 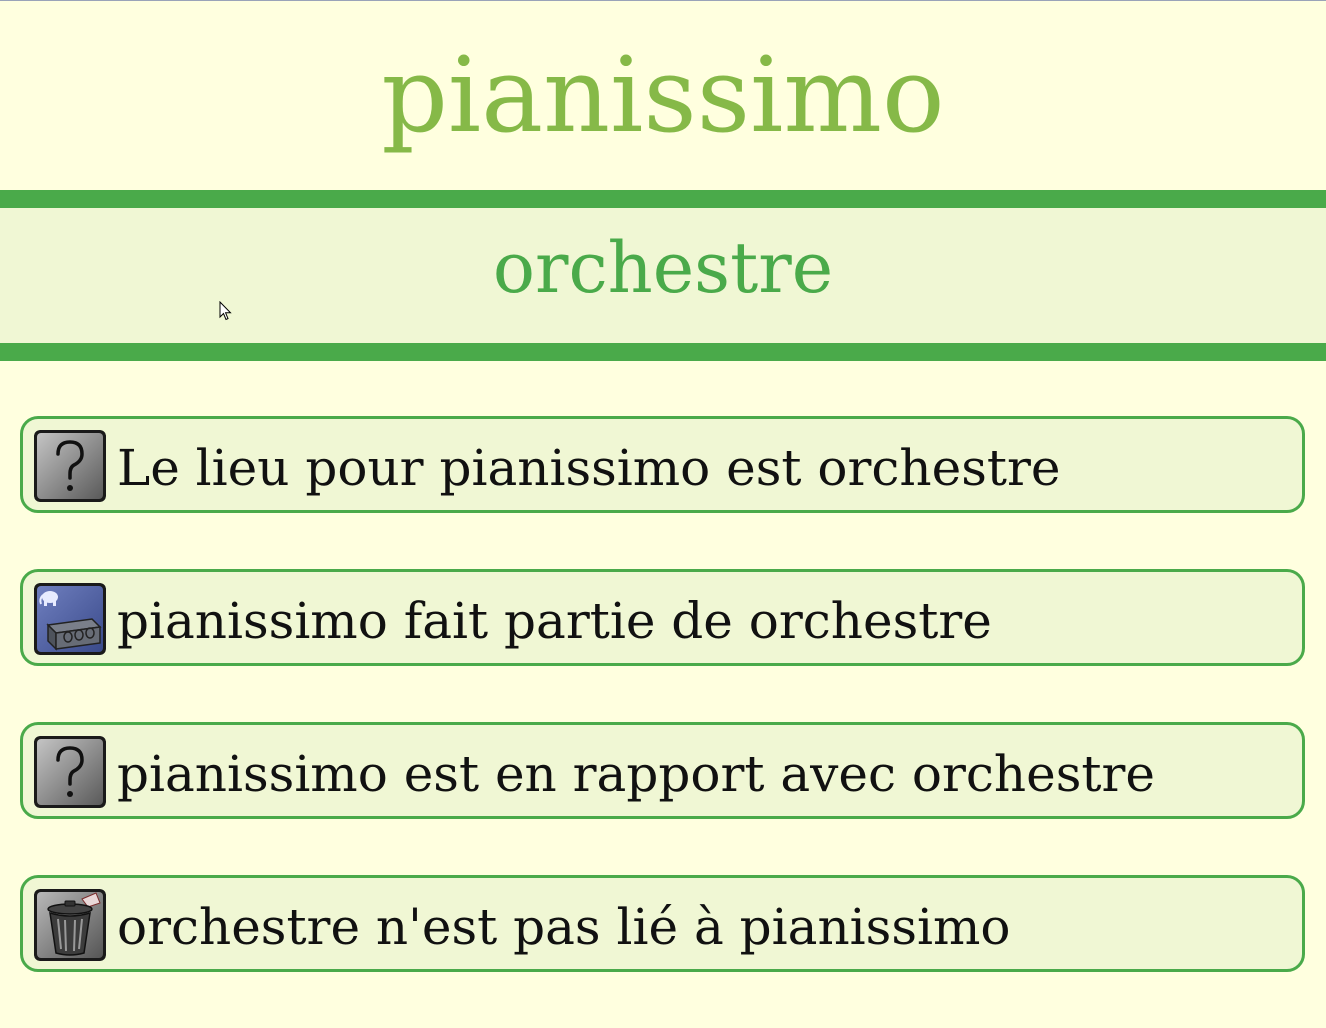 I want to click on mouse-pointer-icon, so click(x=225, y=311).